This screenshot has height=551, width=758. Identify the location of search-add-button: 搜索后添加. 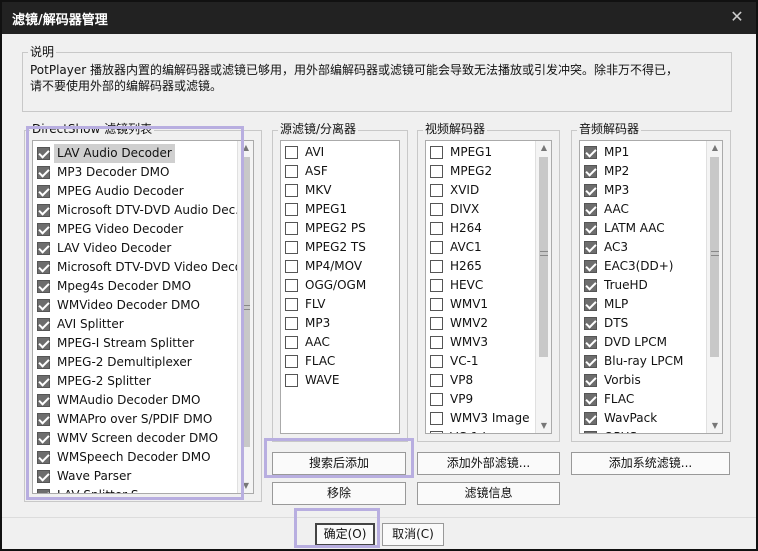
(339, 463).